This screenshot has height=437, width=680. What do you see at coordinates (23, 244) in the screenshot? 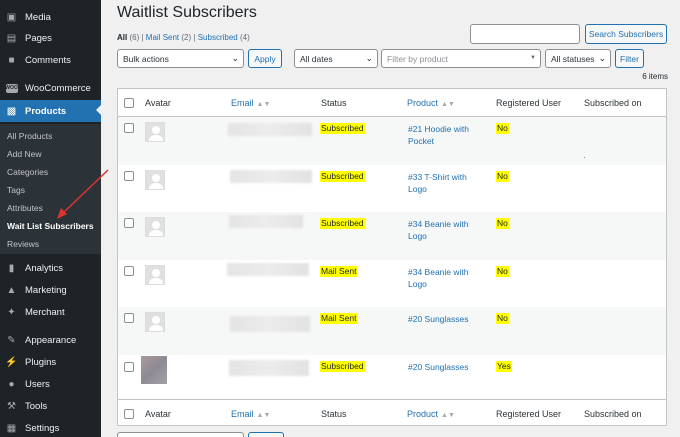
I see `submenu-reviews: Reviews` at bounding box center [23, 244].